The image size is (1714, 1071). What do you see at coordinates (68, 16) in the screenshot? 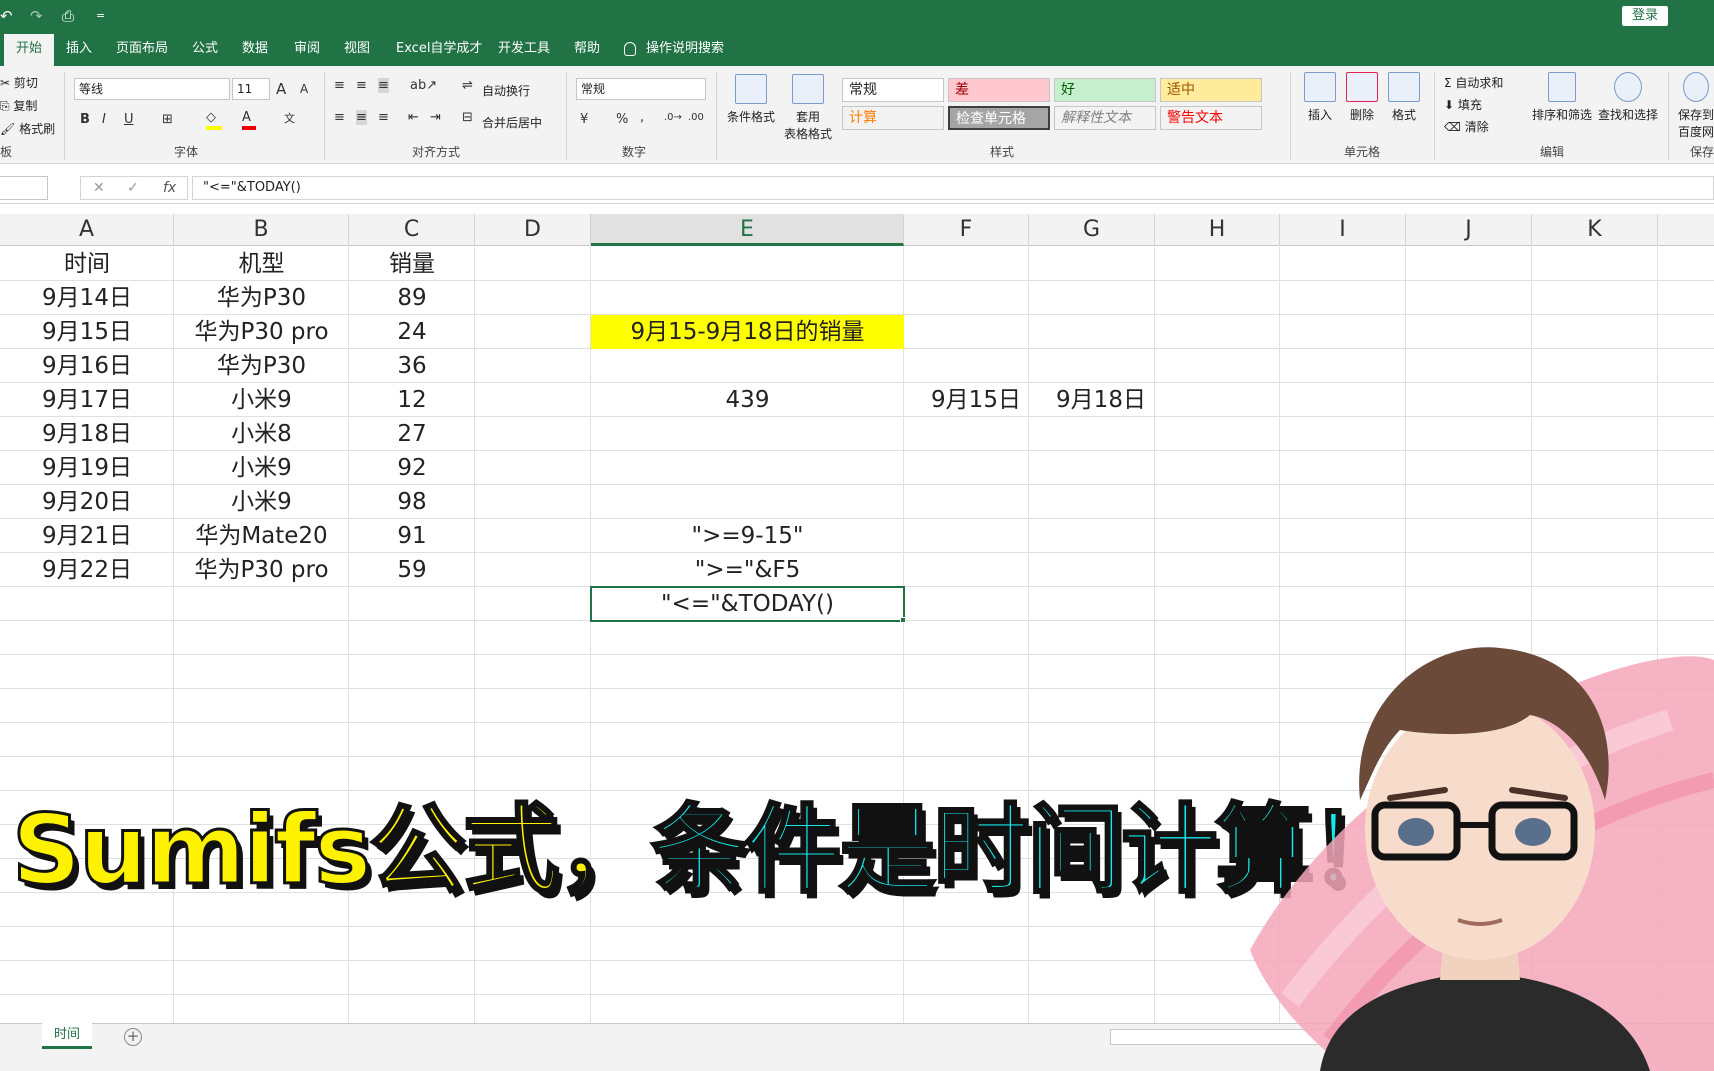
I see `print-preview-icon: ⎙` at bounding box center [68, 16].